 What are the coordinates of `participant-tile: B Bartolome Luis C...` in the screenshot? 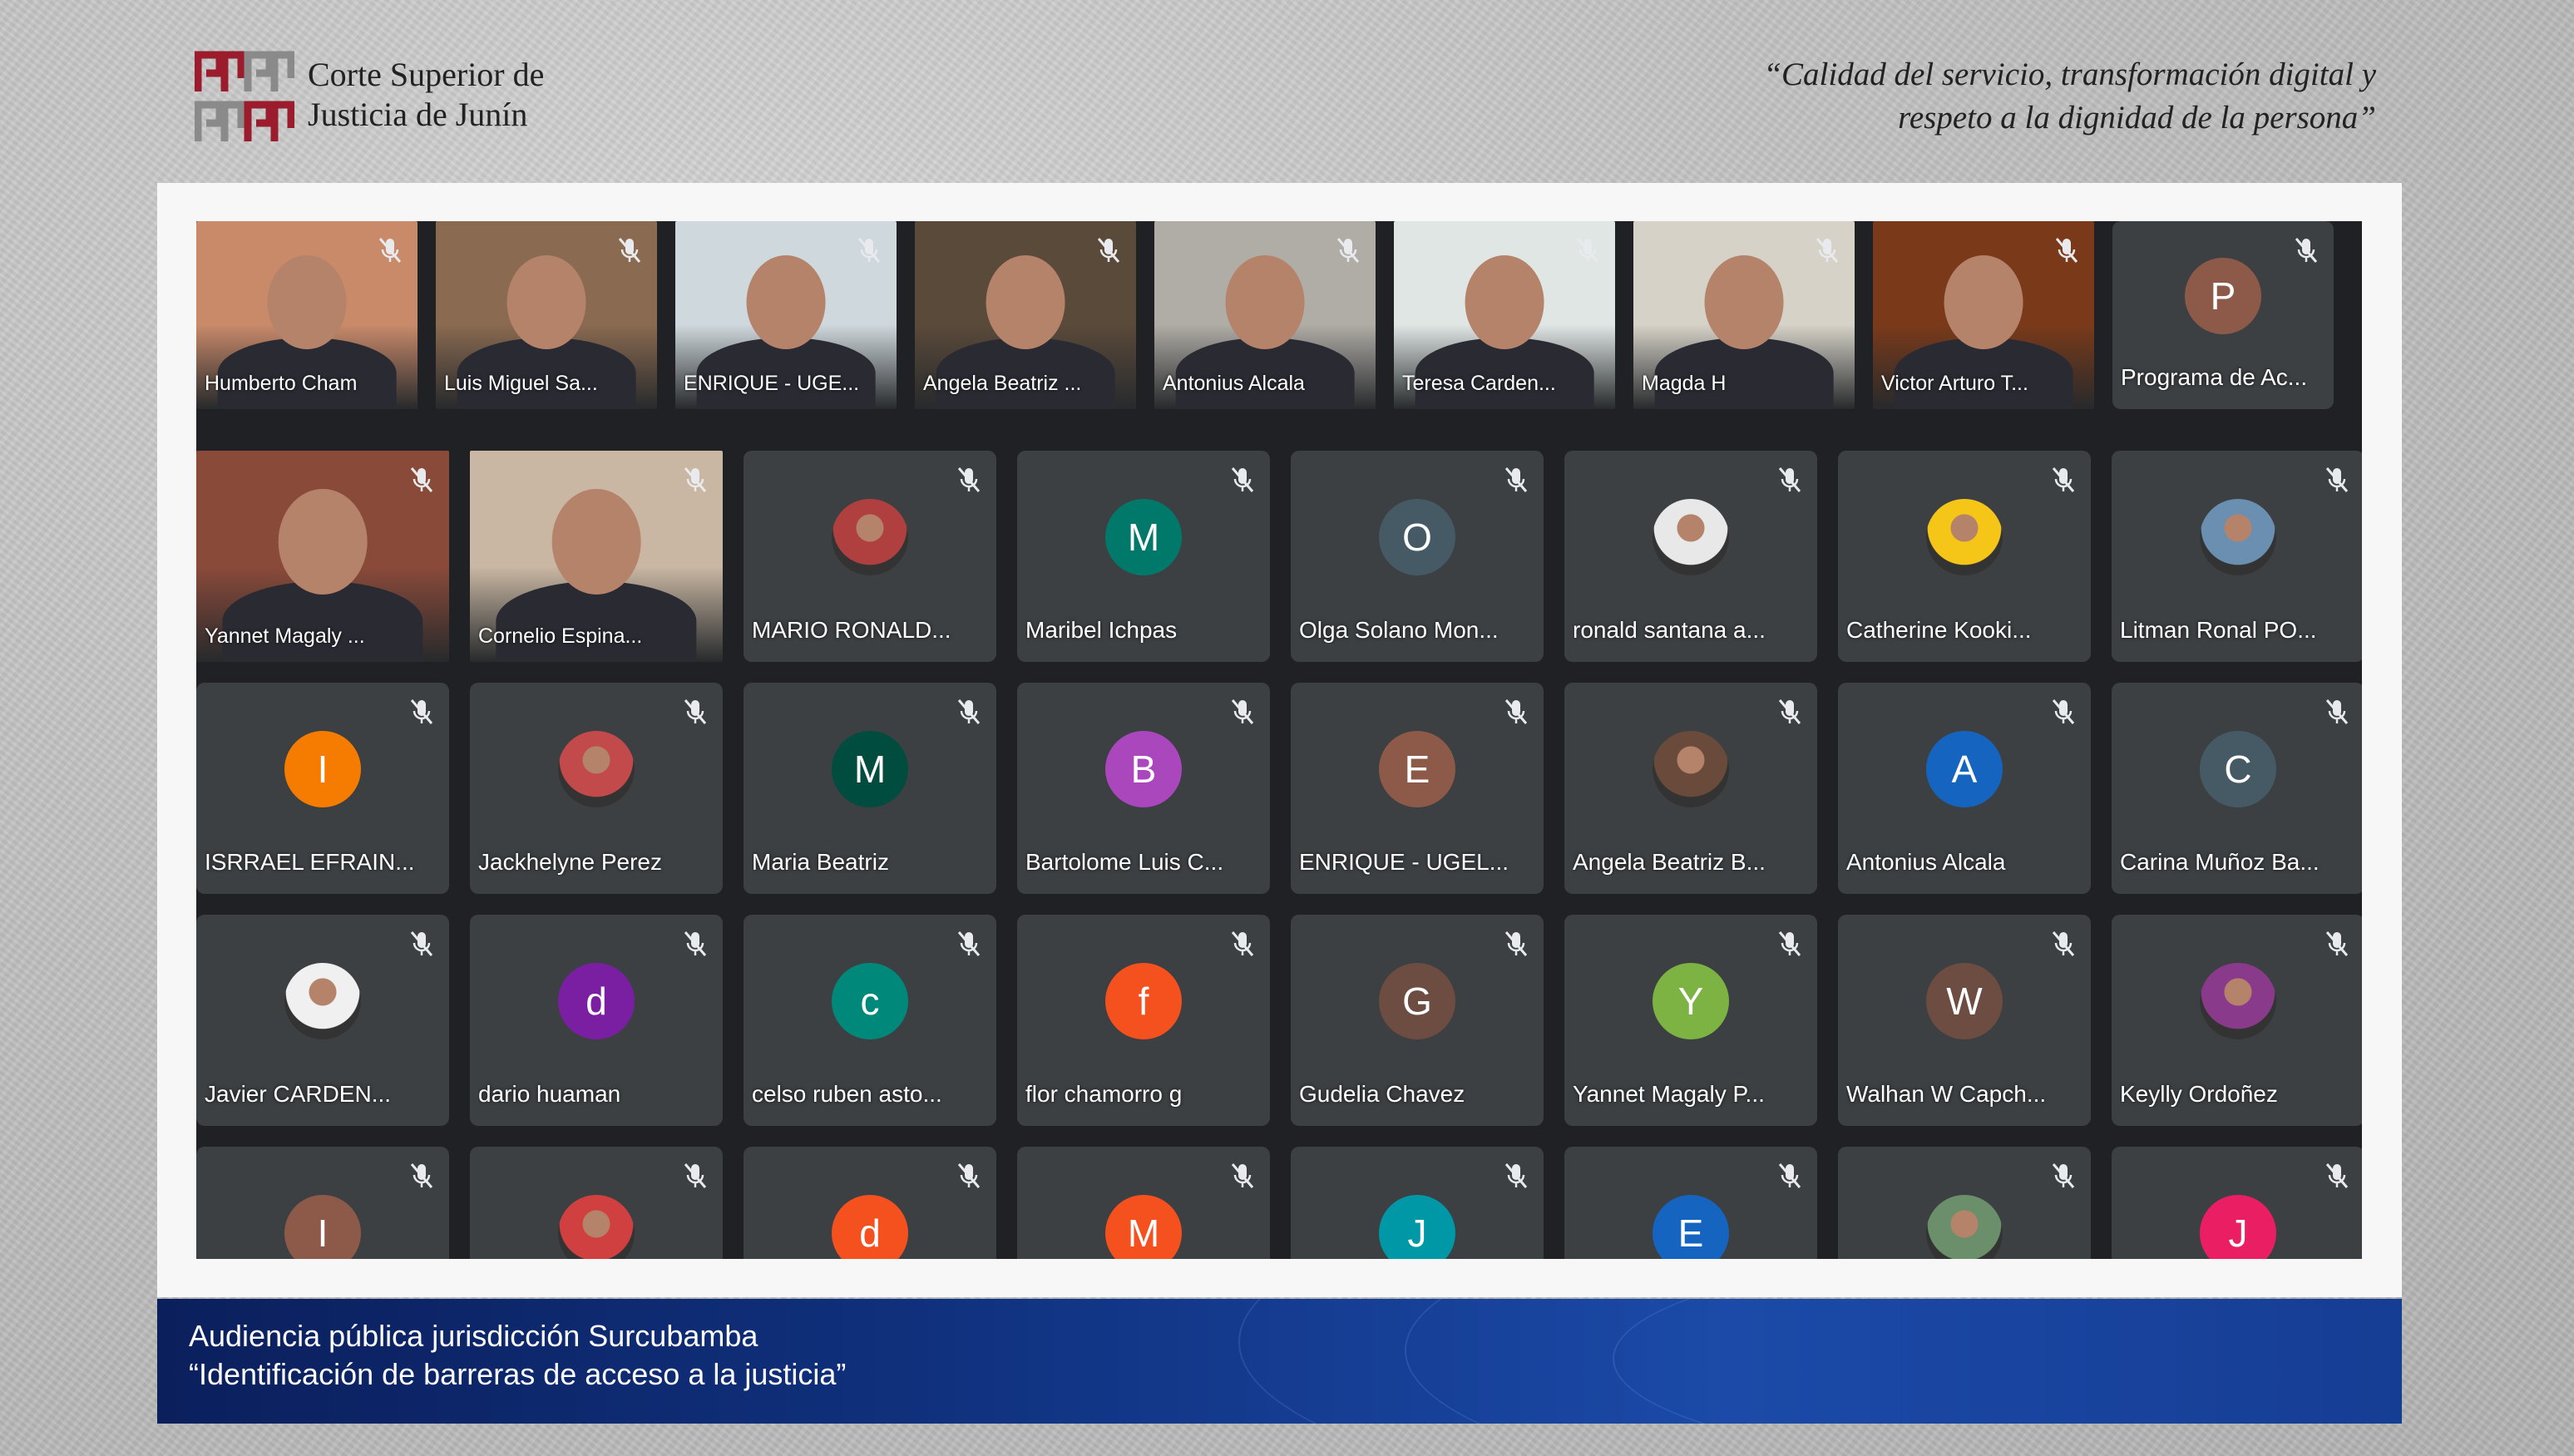 It's located at (1144, 788).